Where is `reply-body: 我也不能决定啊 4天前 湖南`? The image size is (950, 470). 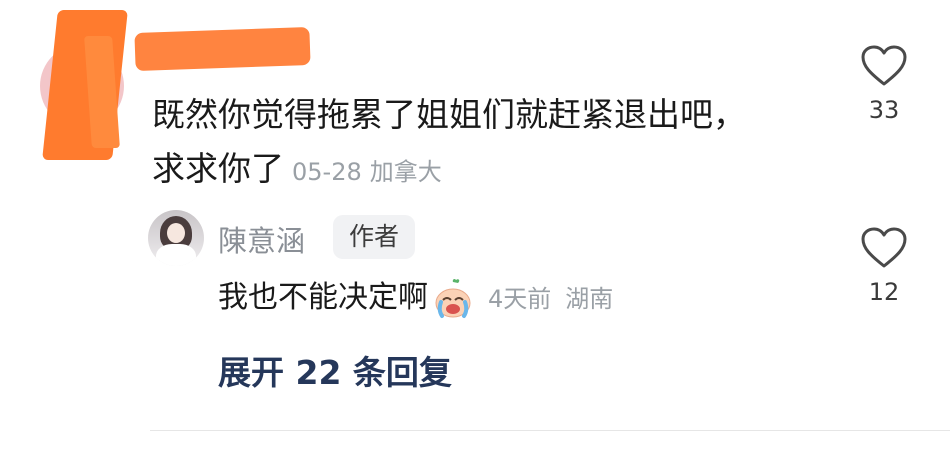 reply-body: 我也不能决定啊 4天前 湖南 is located at coordinates (415, 298).